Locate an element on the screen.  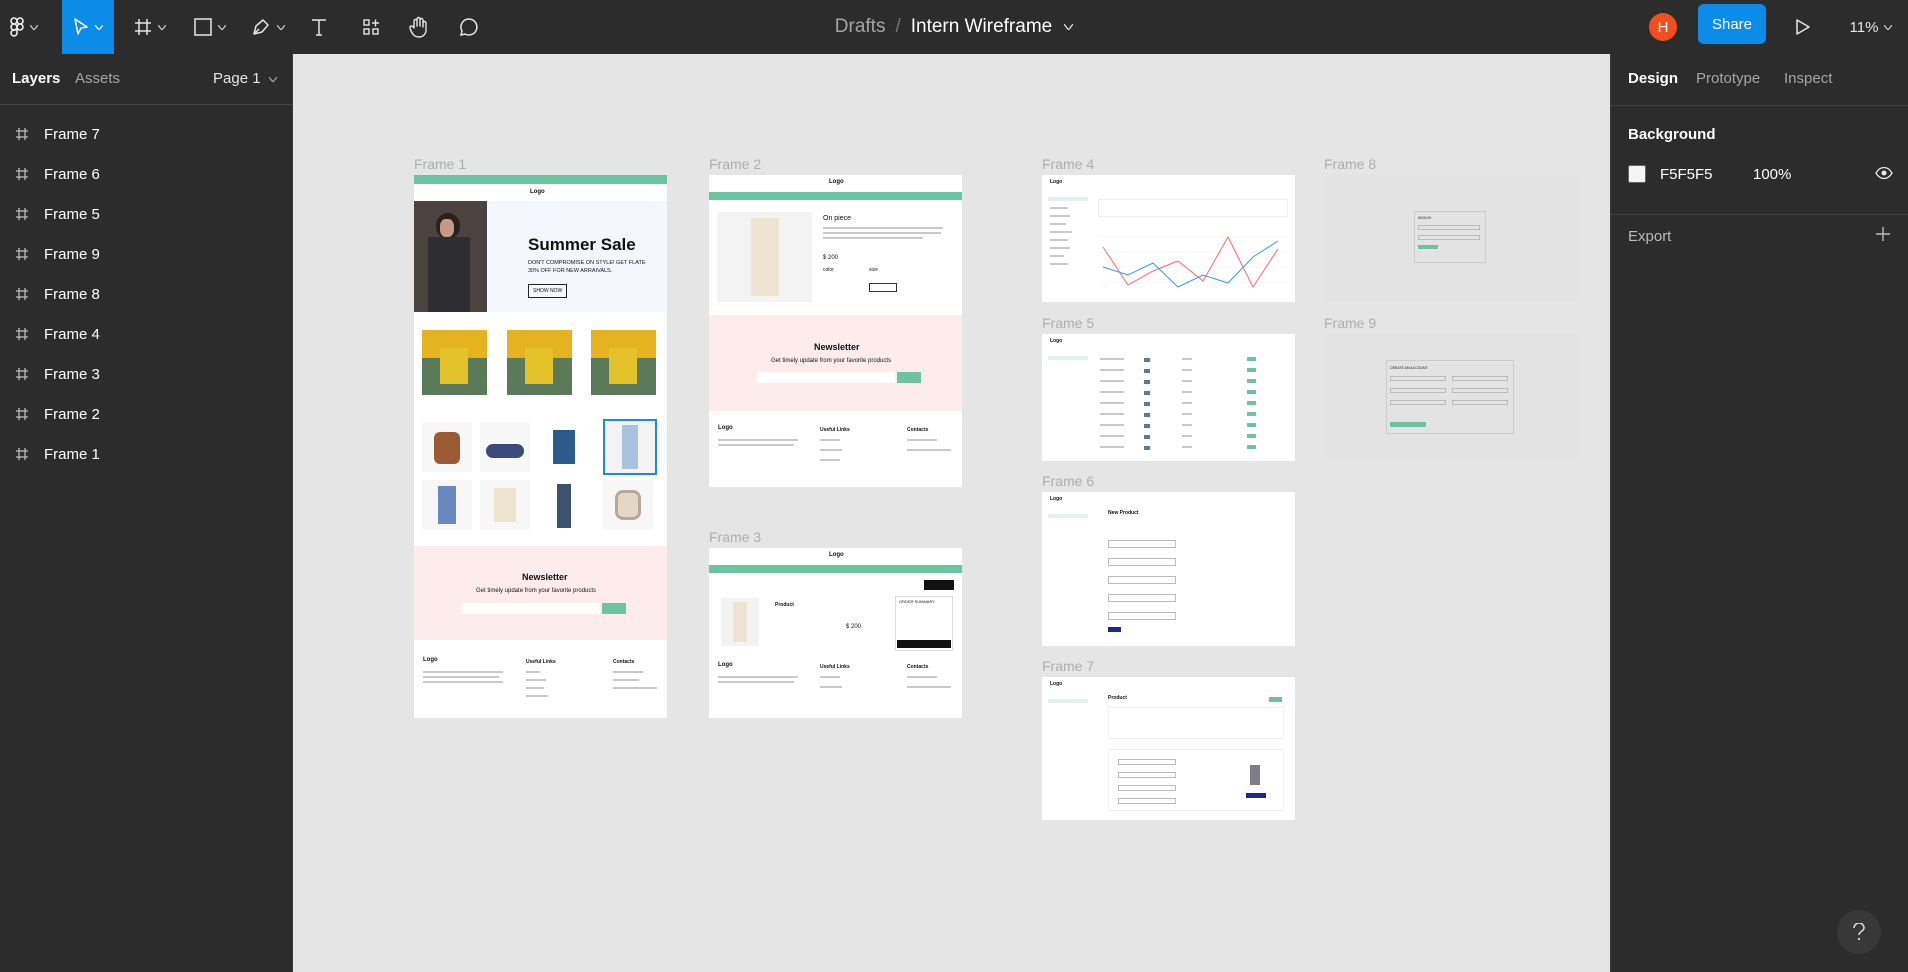
product-thumb-shirt is located at coordinates (564, 447).